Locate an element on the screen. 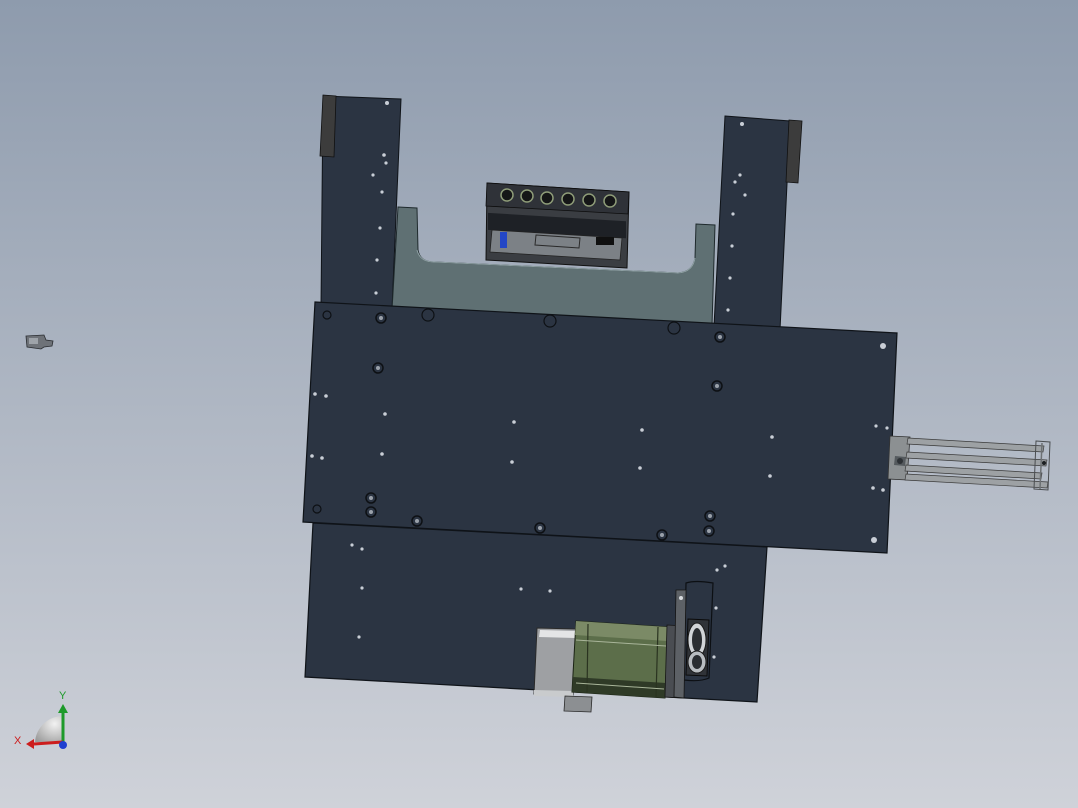  left-bumper is located at coordinates (328, 126).